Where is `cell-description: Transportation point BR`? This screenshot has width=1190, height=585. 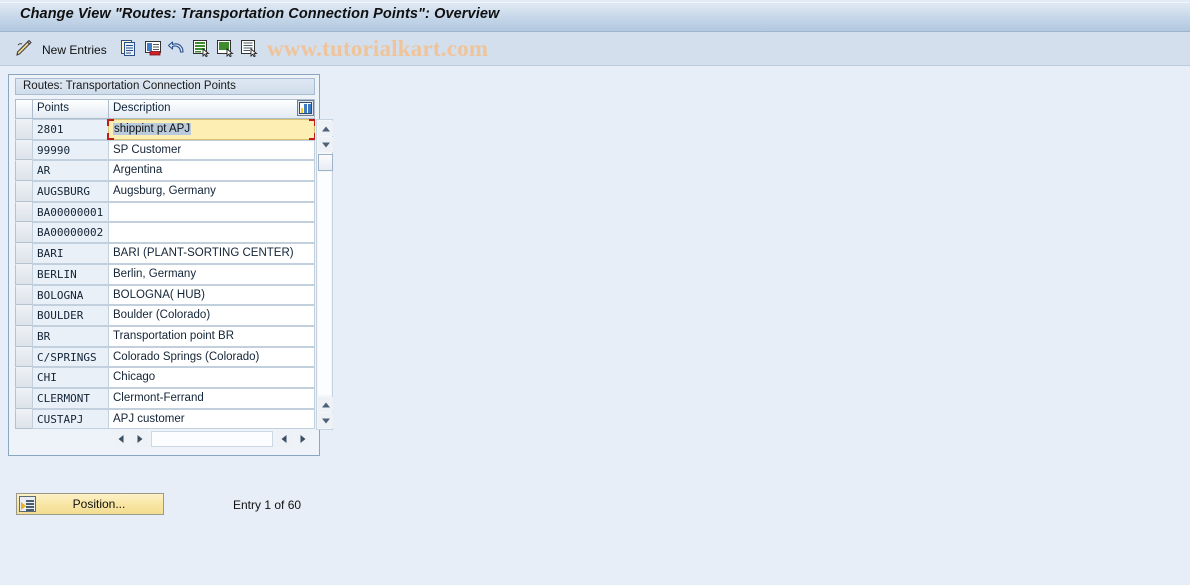 cell-description: Transportation point BR is located at coordinates (211, 336).